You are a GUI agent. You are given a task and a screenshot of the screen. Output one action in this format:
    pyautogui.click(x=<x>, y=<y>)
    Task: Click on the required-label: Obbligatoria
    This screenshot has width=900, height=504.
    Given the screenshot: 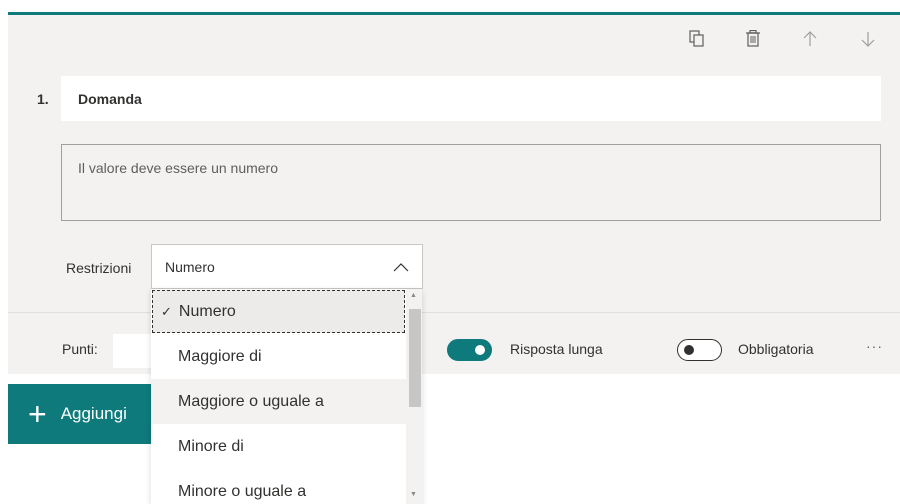 What is the action you would take?
    pyautogui.click(x=776, y=349)
    